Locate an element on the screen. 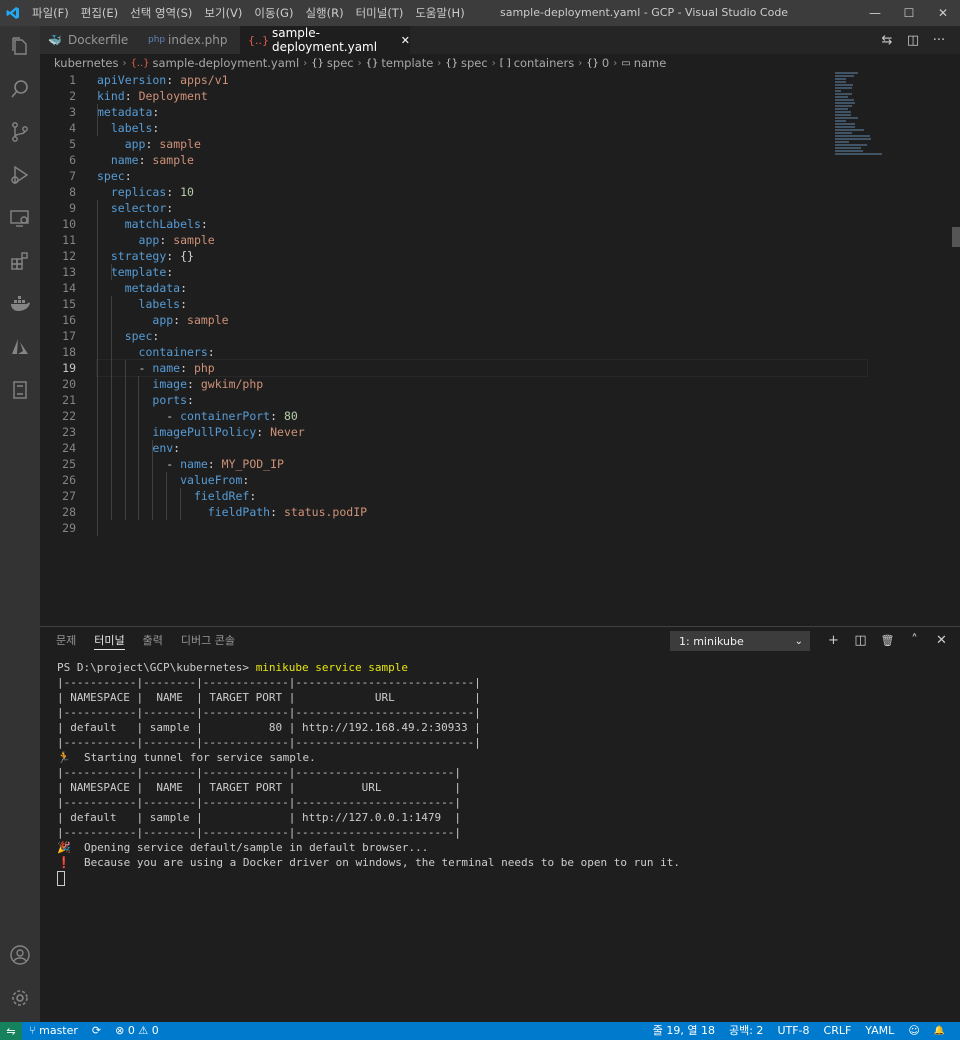 The height and width of the screenshot is (1040, 960). more-actions-icon: ··· is located at coordinates (939, 40).